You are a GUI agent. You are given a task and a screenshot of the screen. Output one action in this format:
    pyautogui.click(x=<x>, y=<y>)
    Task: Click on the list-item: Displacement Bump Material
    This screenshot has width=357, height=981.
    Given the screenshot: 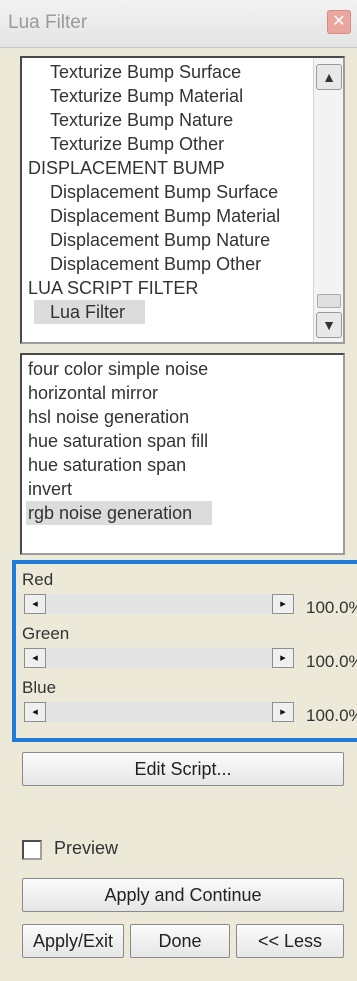 What is the action you would take?
    pyautogui.click(x=166, y=216)
    